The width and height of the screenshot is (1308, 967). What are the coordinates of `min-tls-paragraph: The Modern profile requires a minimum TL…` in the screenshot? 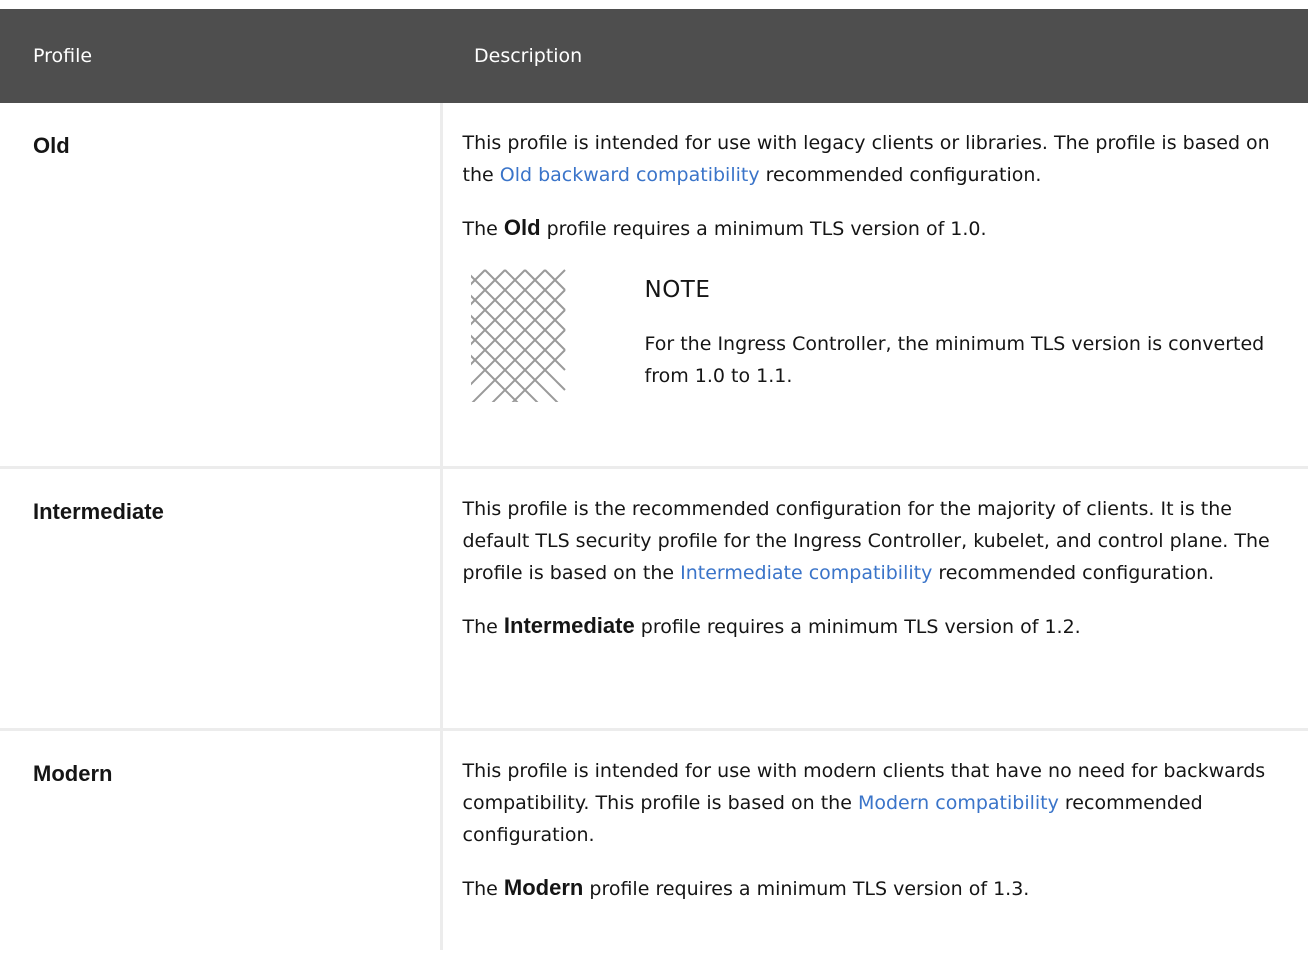 It's located at (876, 888).